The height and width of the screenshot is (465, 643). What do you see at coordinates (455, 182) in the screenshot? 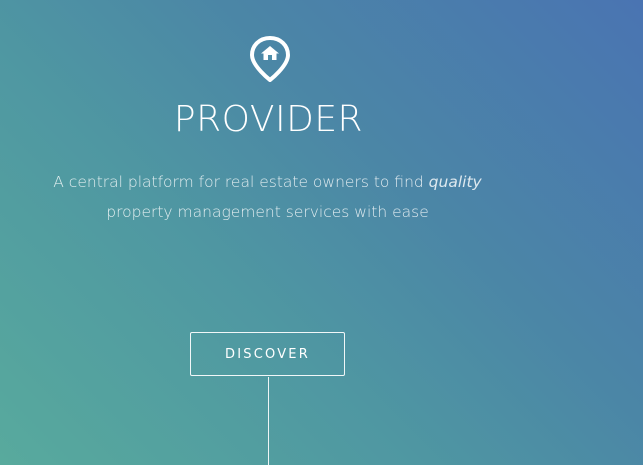
I see `tagline-emphasis: quality` at bounding box center [455, 182].